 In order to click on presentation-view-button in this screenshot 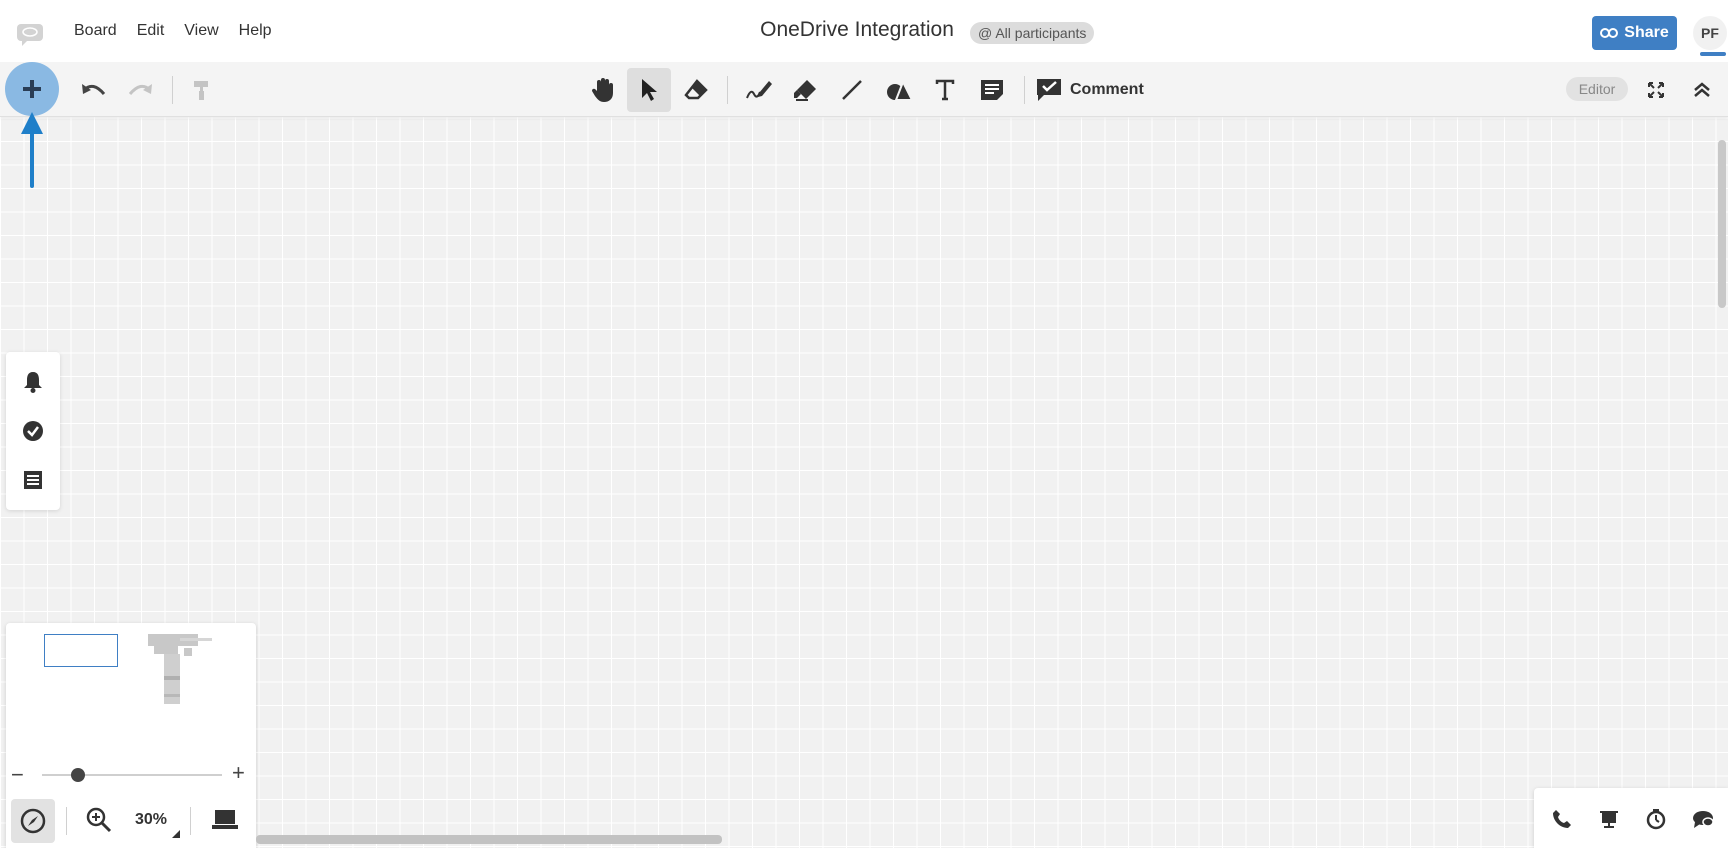, I will do `click(225, 822)`.